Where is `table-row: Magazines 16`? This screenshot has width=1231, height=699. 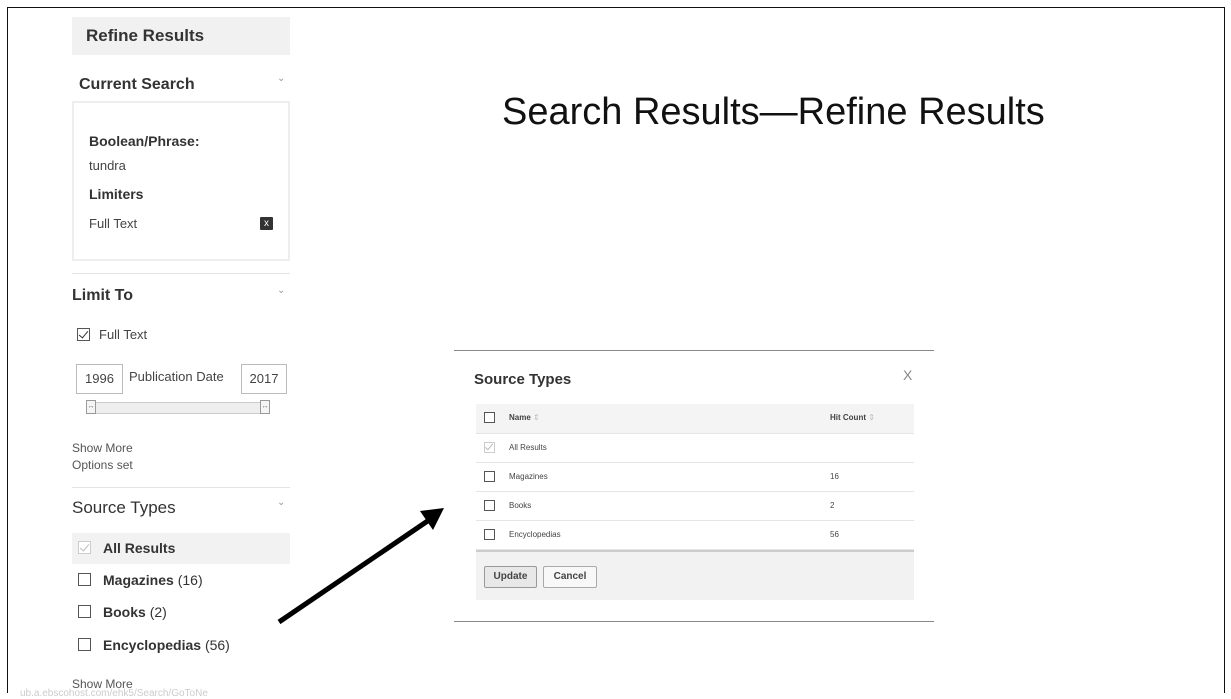 table-row: Magazines 16 is located at coordinates (695, 477).